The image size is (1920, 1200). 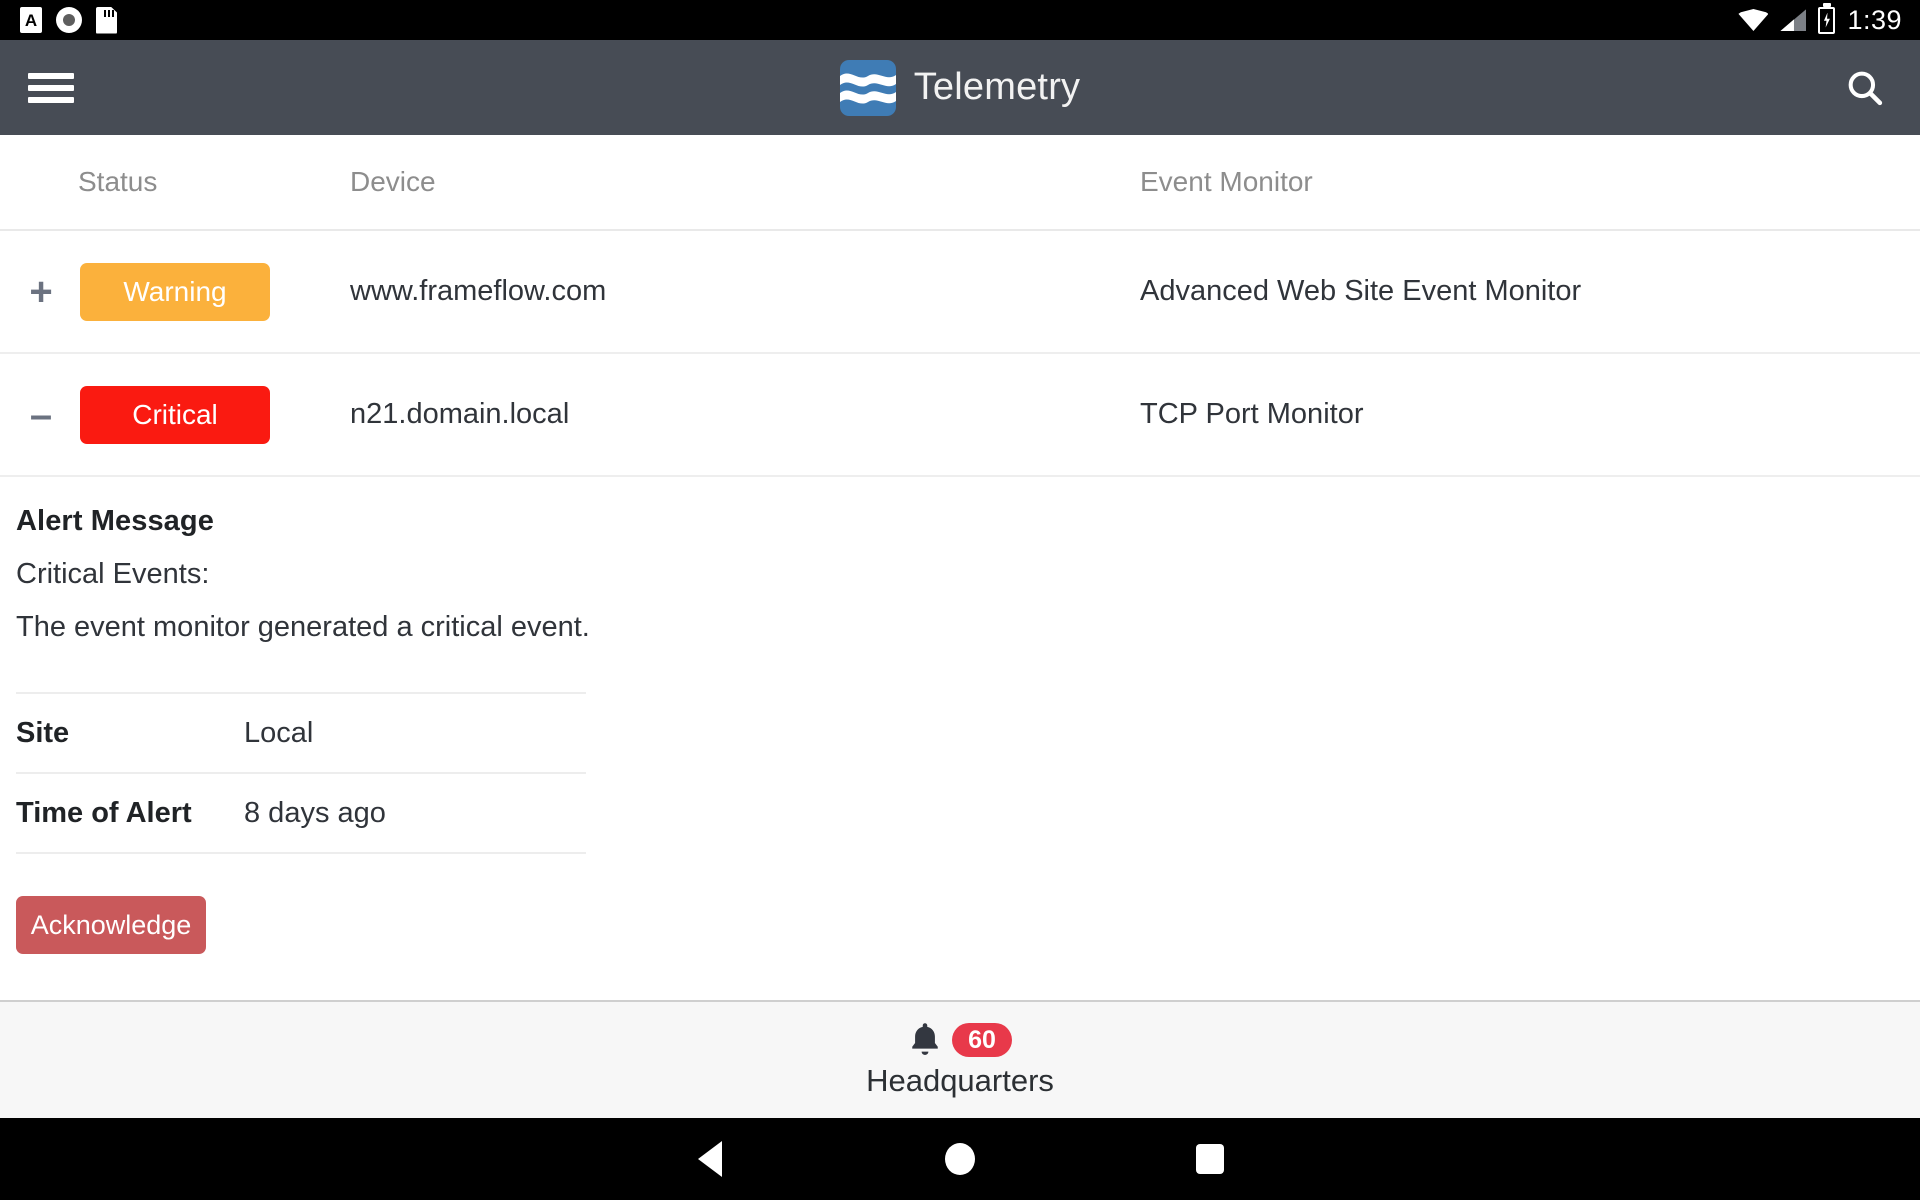 I want to click on row-event-monitor-value: TCP Port Monitor, so click(x=1252, y=414).